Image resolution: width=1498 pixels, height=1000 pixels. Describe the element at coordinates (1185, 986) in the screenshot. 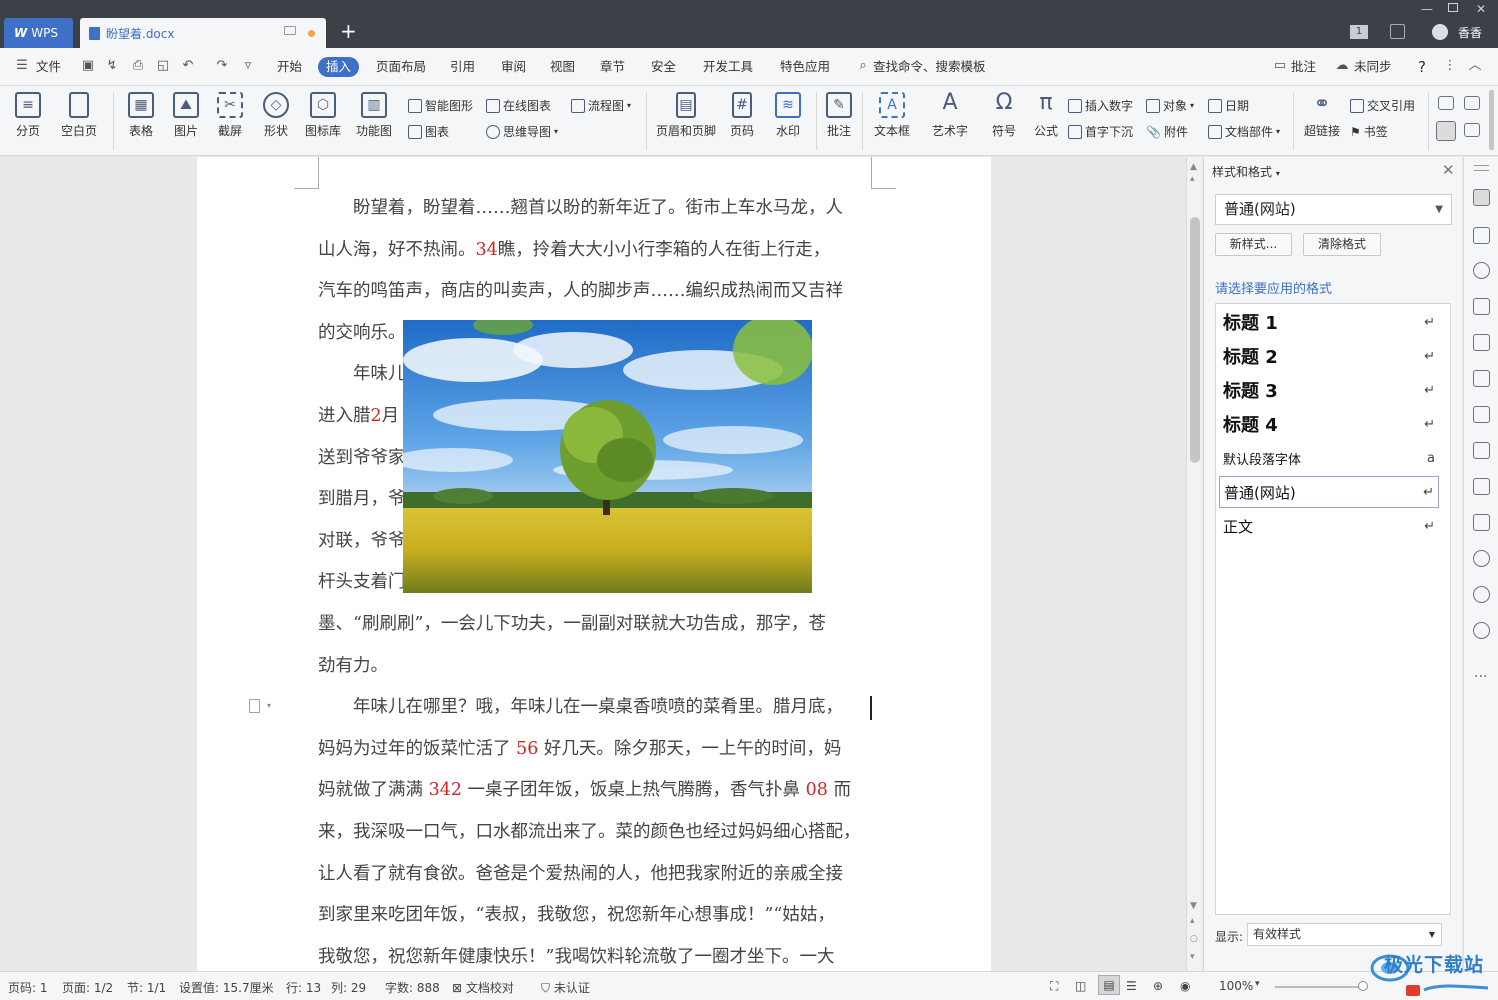

I see `eye-protection-icon: ◉` at that location.